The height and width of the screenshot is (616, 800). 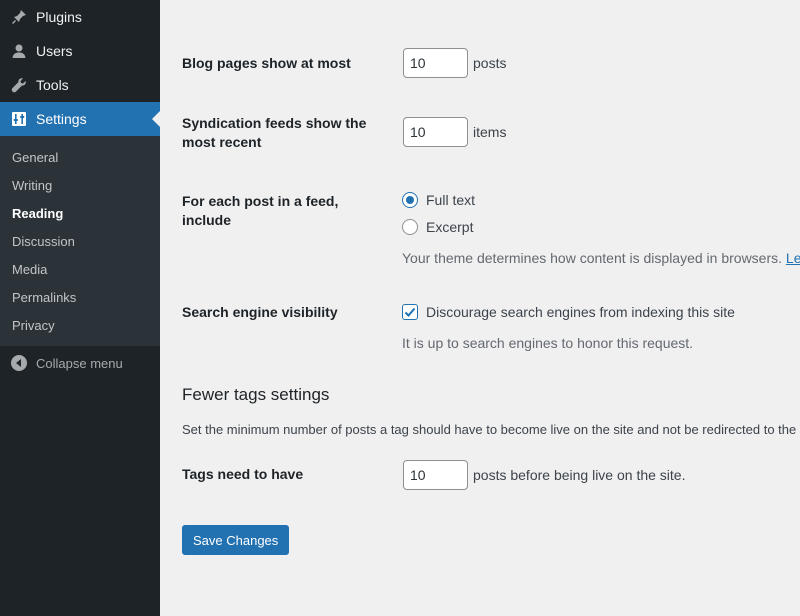 What do you see at coordinates (19, 119) in the screenshot?
I see `settings-icon` at bounding box center [19, 119].